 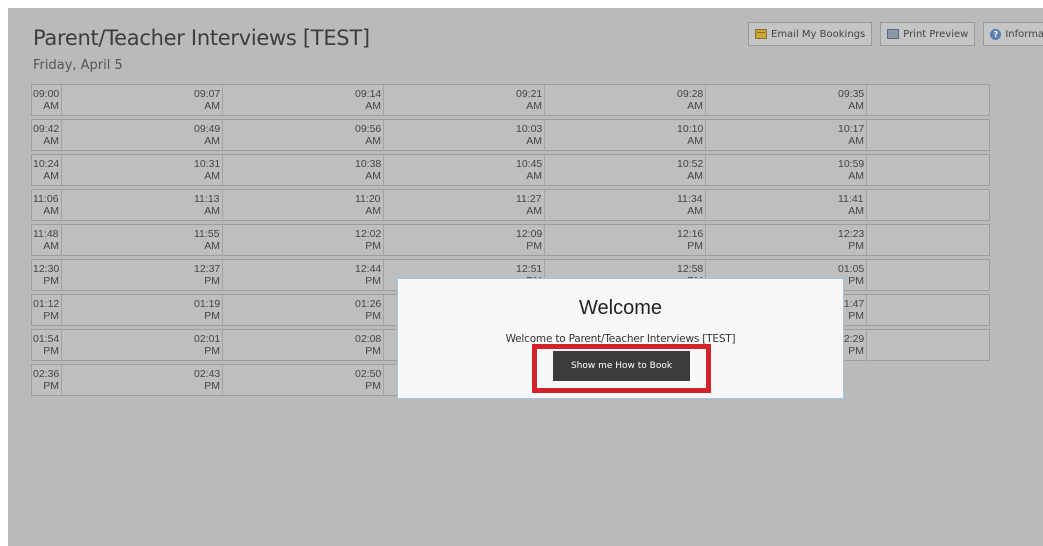 What do you see at coordinates (46, 234) in the screenshot?
I see `time-slot-time: 11:48` at bounding box center [46, 234].